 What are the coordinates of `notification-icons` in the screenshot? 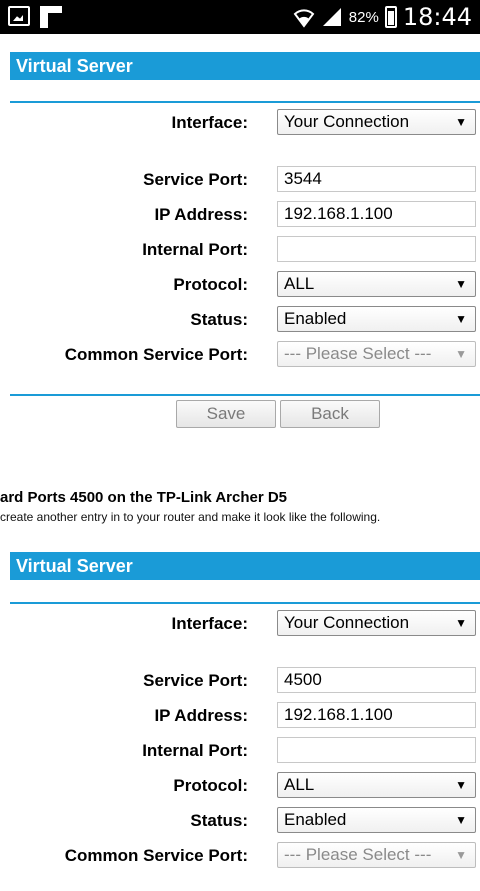 It's located at (35, 17).